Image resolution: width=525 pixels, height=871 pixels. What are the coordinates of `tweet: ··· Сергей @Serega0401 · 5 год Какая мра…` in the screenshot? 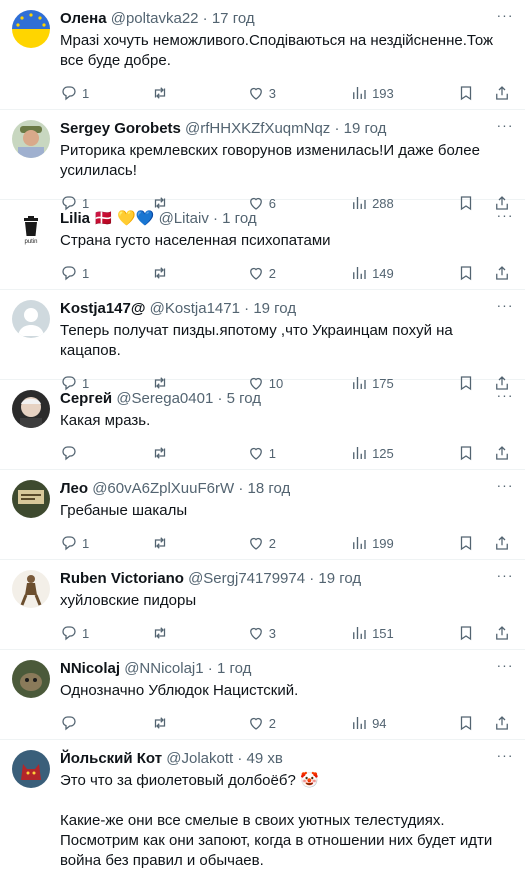 It's located at (262, 425).